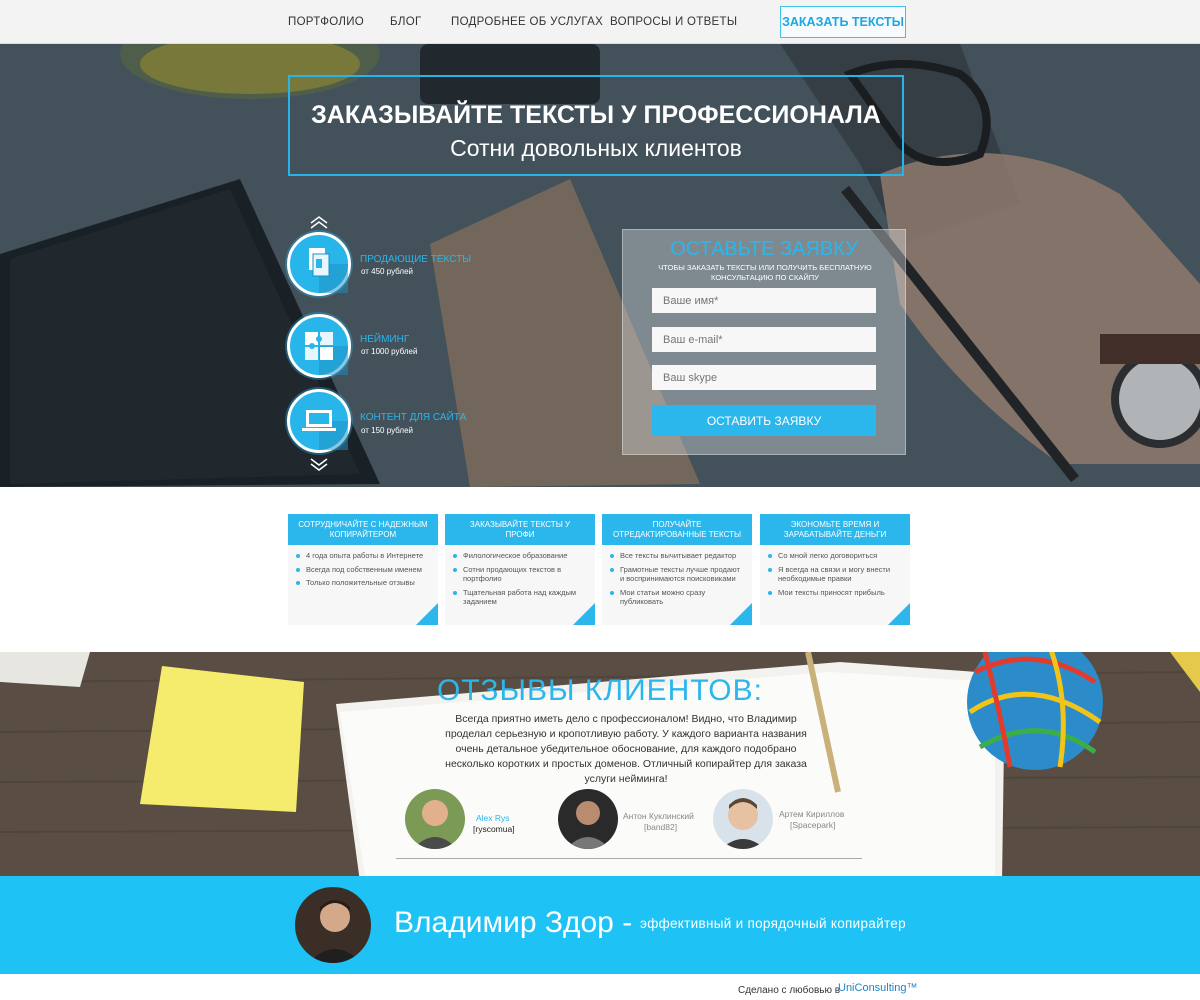 The height and width of the screenshot is (1000, 1200). What do you see at coordinates (835, 556) in the screenshot?
I see `list-item: Со мной легко договориться` at bounding box center [835, 556].